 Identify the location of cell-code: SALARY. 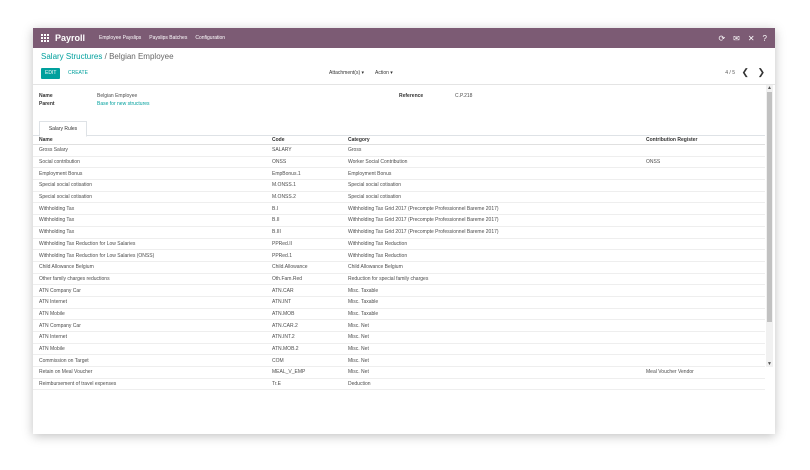
(304, 150).